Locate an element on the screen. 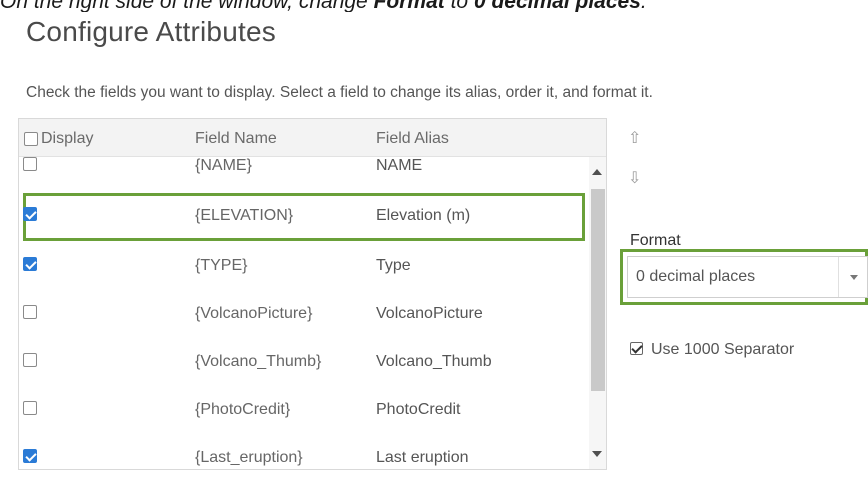  header-display: Display is located at coordinates (67, 138).